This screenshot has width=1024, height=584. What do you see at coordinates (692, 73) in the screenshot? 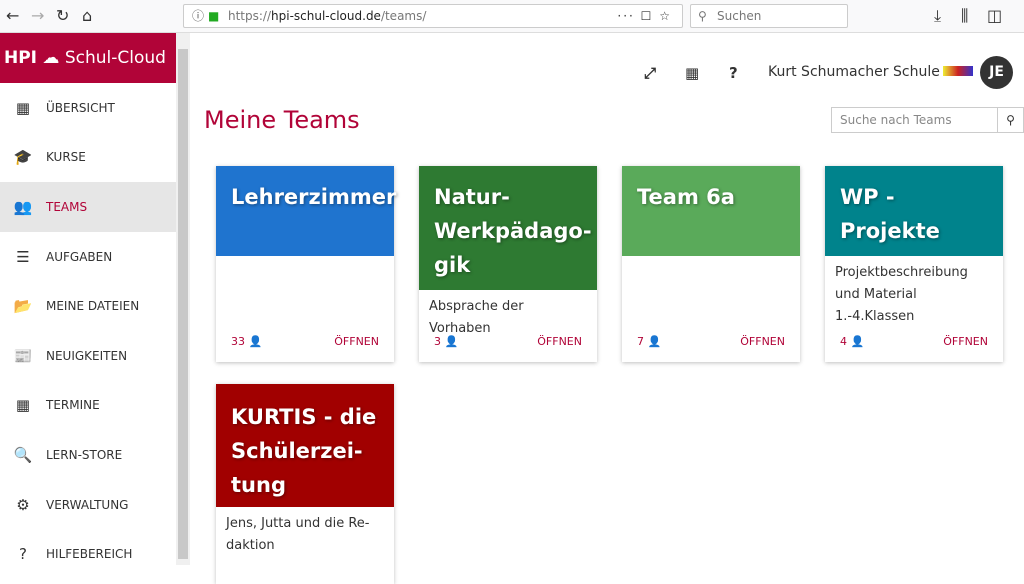
I see `qr-code-icon: ▦` at bounding box center [692, 73].